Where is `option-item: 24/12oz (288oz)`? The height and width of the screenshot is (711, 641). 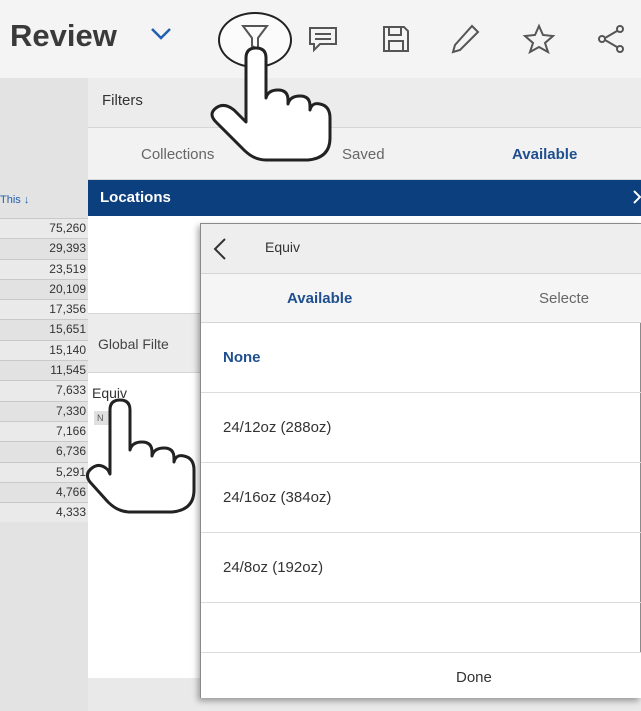 option-item: 24/12oz (288oz) is located at coordinates (421, 428).